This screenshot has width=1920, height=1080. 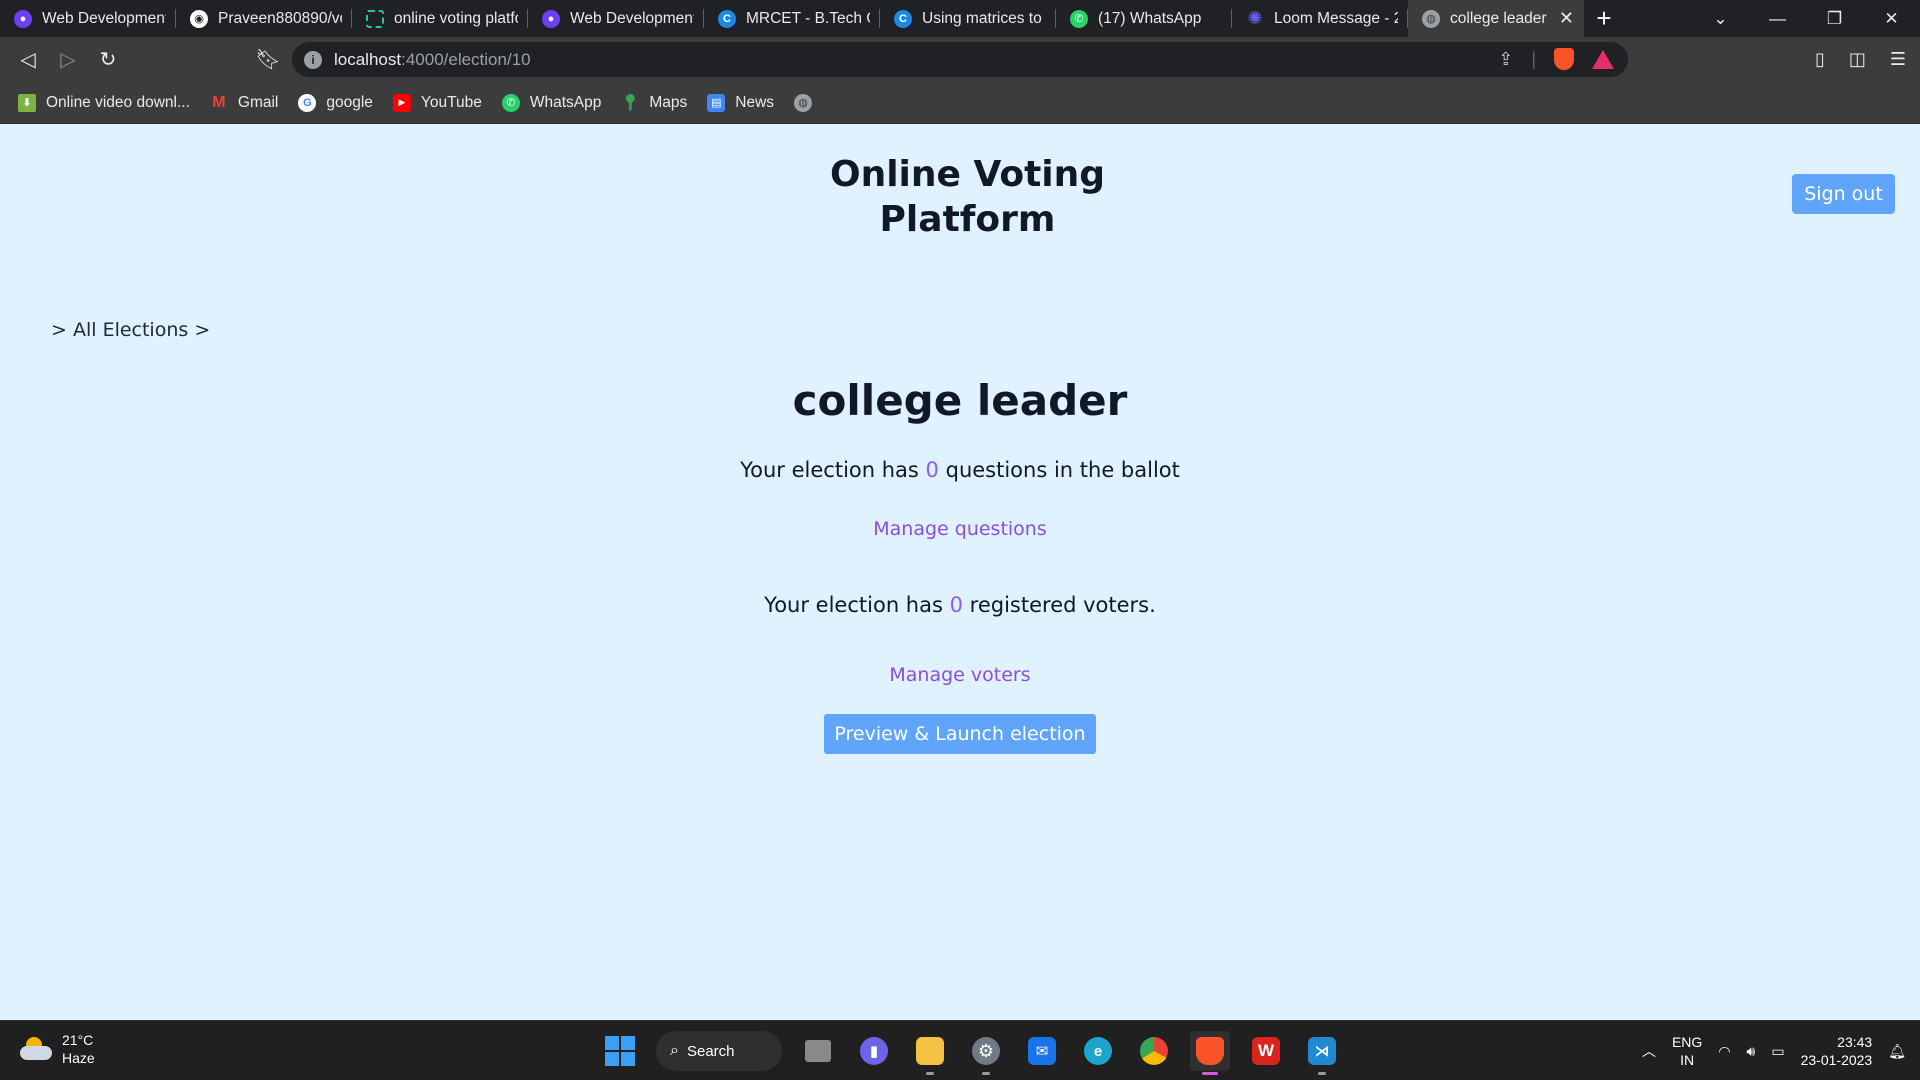 I want to click on preview-launch-button: Preview & Launch election, so click(x=960, y=734).